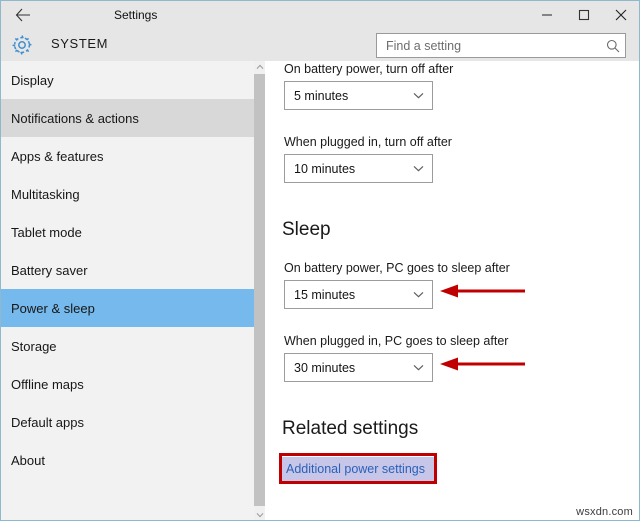 This screenshot has height=521, width=640. Describe the element at coordinates (127, 384) in the screenshot. I see `sidebar-item-offline-maps: Offline maps` at that location.